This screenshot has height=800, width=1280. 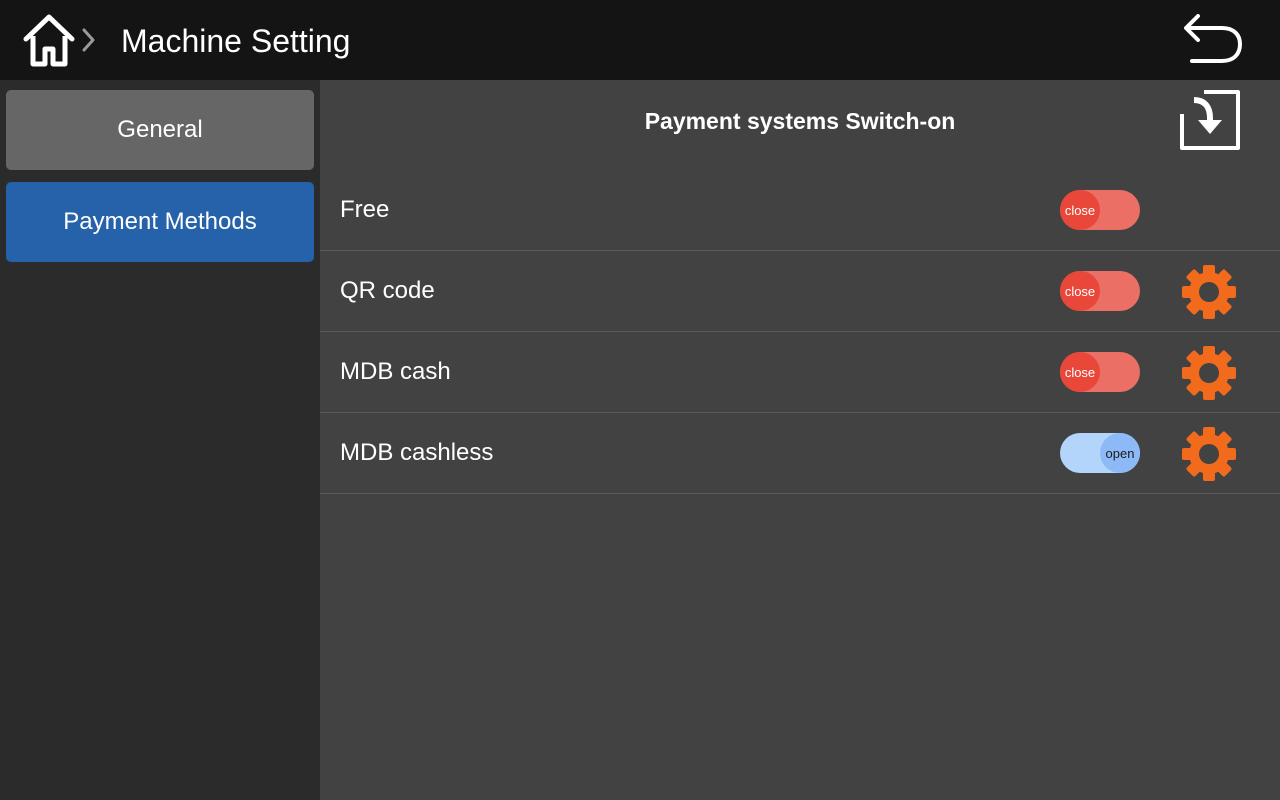 I want to click on mdb-cashless-settings-button, so click(x=1209, y=454).